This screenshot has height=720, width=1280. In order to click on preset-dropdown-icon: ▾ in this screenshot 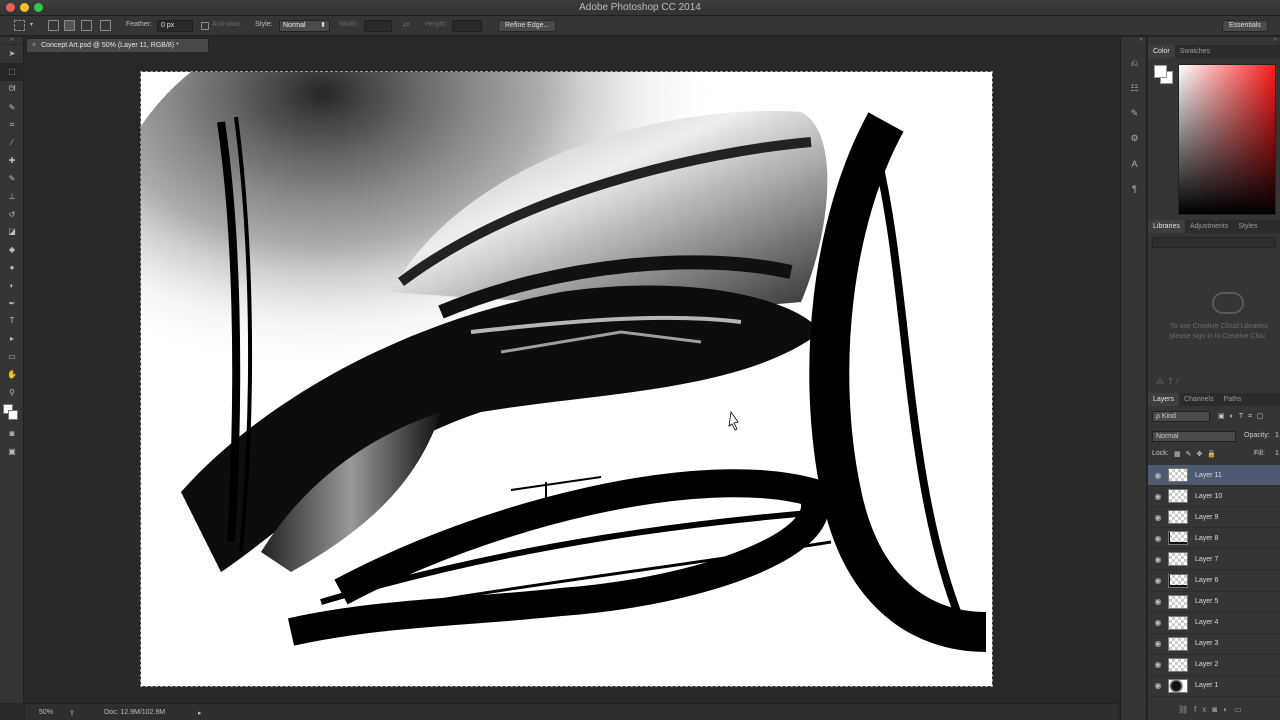, I will do `click(31, 24)`.